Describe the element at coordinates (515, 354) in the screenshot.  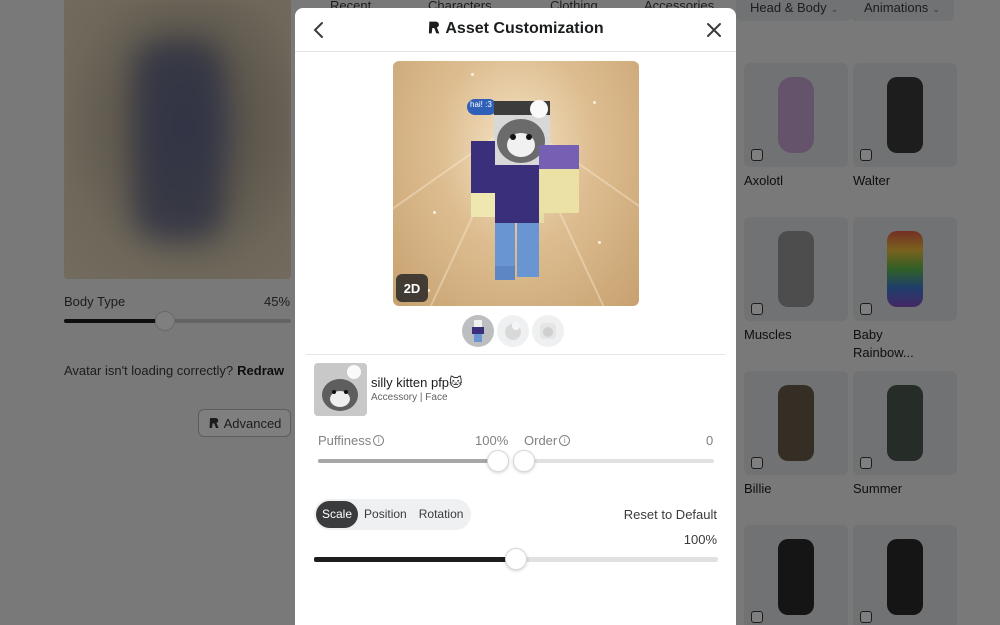
I see `divider` at that location.